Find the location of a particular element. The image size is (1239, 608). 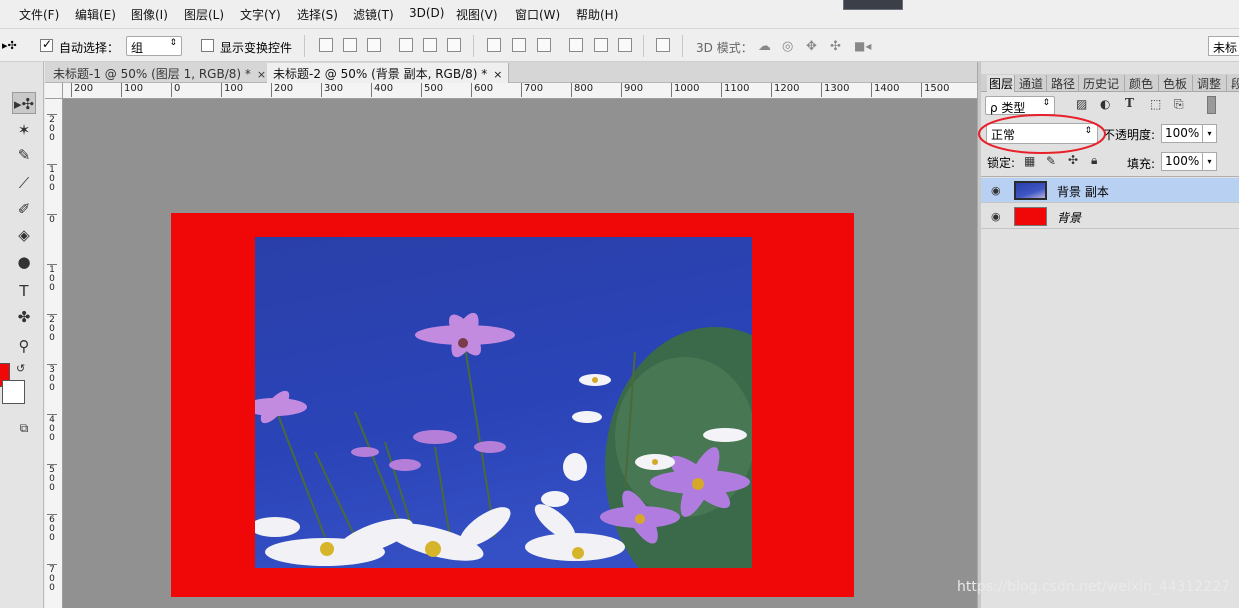

type-tool-icon: T is located at coordinates (24, 291).